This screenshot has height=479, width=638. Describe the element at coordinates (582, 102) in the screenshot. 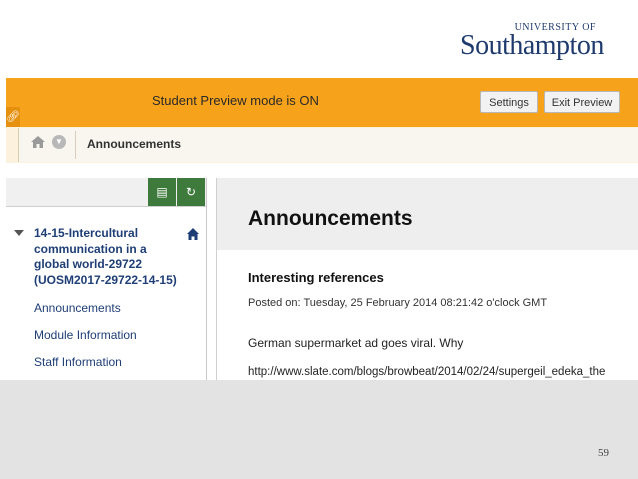

I see `exit-preview-button: Exit Preview` at that location.